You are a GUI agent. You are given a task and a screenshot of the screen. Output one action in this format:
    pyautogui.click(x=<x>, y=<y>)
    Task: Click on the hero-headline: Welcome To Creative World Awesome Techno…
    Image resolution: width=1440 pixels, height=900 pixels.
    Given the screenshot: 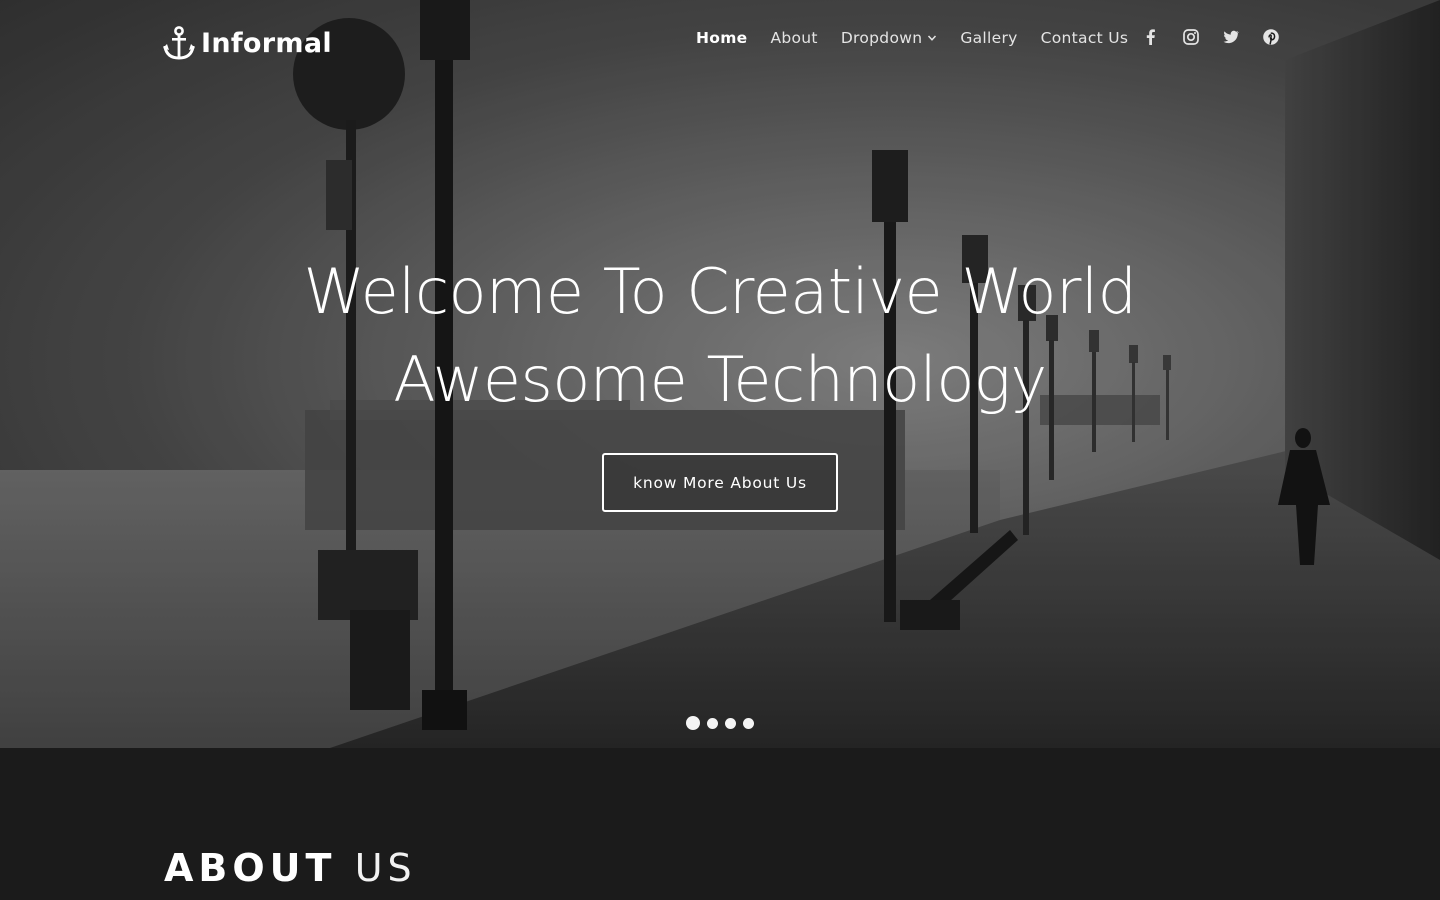 What is the action you would take?
    pyautogui.click(x=720, y=336)
    